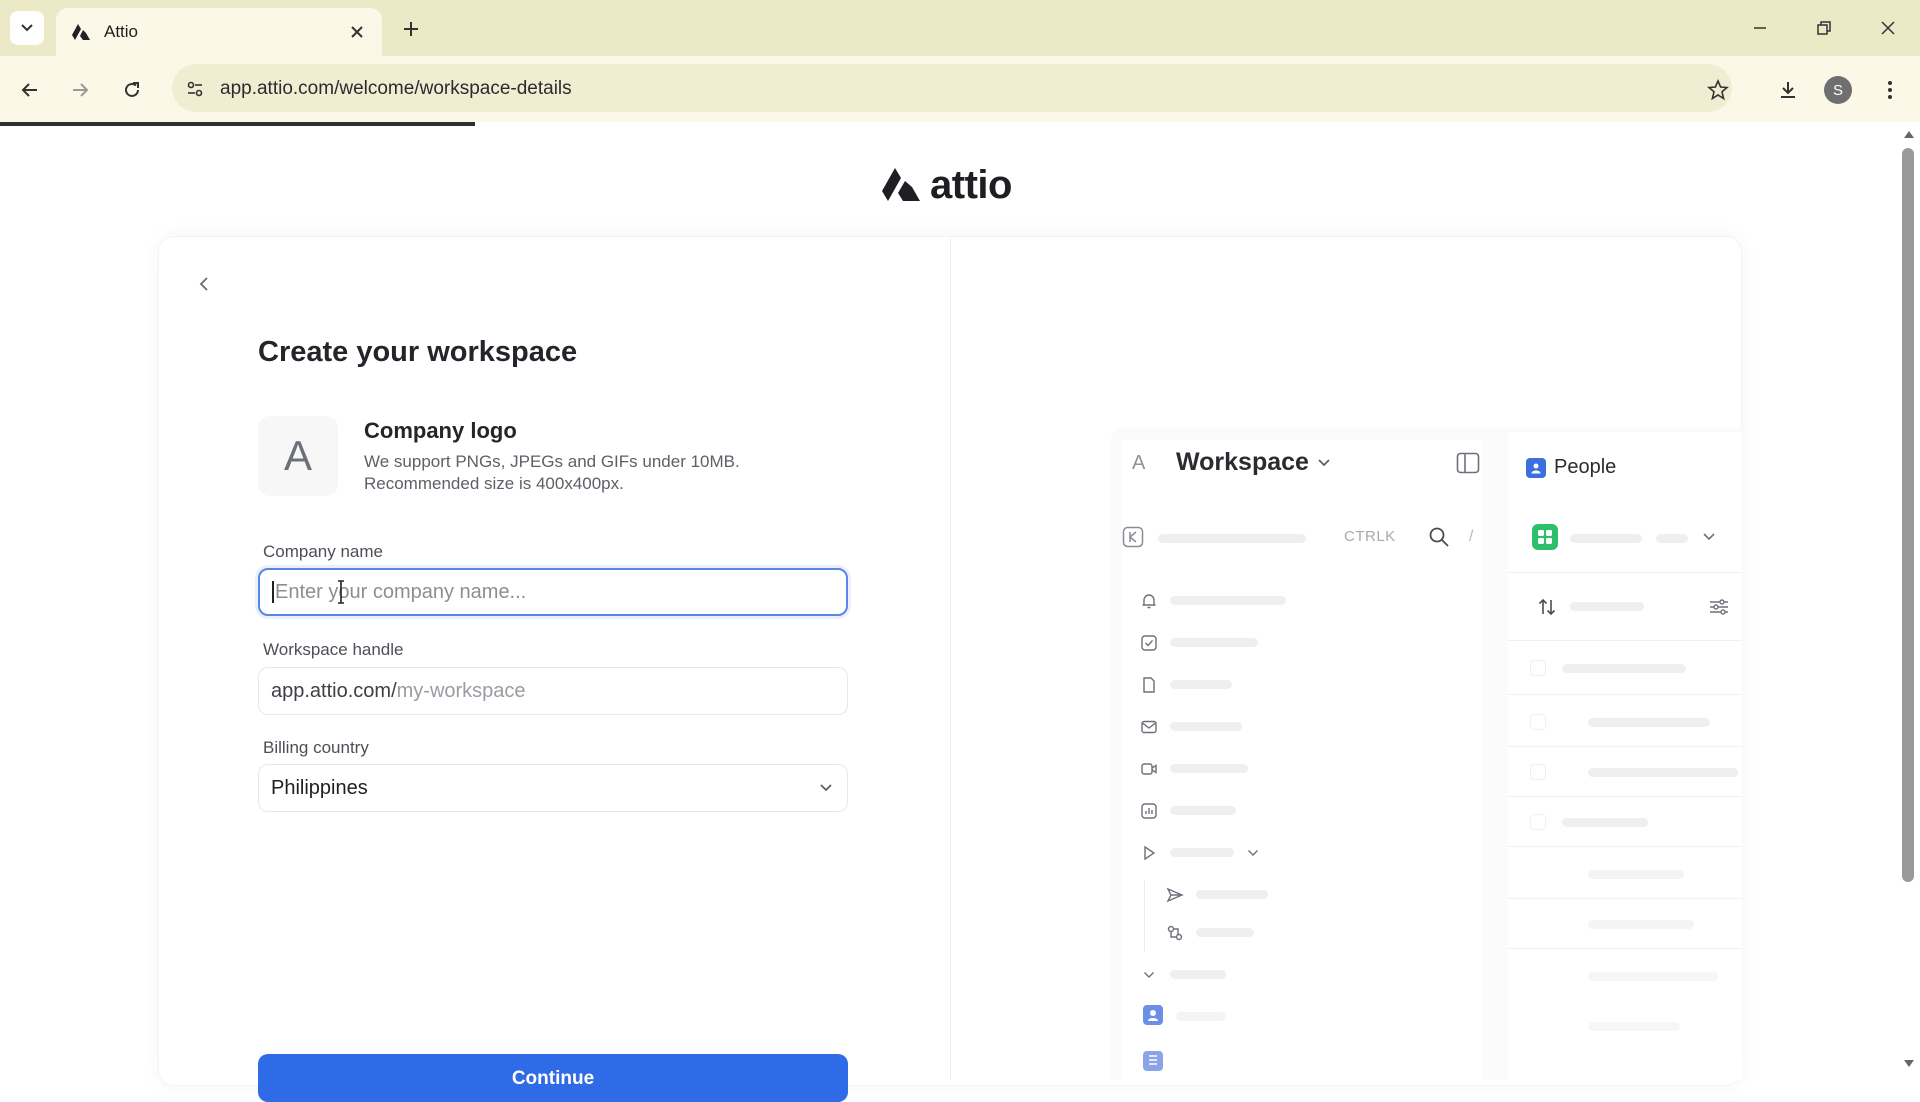 This screenshot has height=1102, width=1920. What do you see at coordinates (1468, 463) in the screenshot?
I see `sidebar-toggle-icon` at bounding box center [1468, 463].